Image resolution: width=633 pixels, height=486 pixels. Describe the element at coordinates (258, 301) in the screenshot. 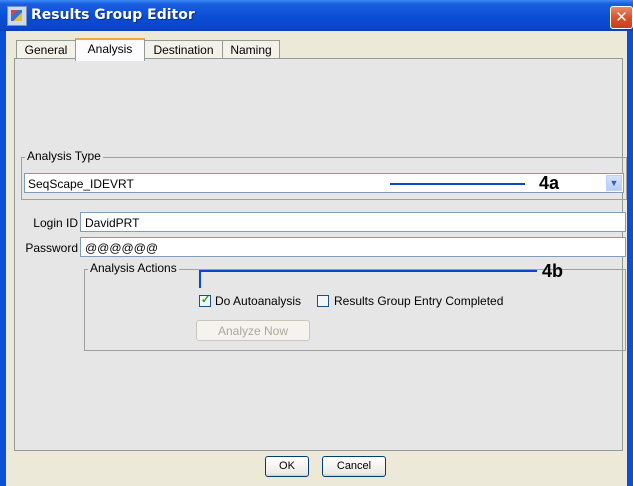

I see `do-autoanalysis-label: Do Autoanalysis` at that location.